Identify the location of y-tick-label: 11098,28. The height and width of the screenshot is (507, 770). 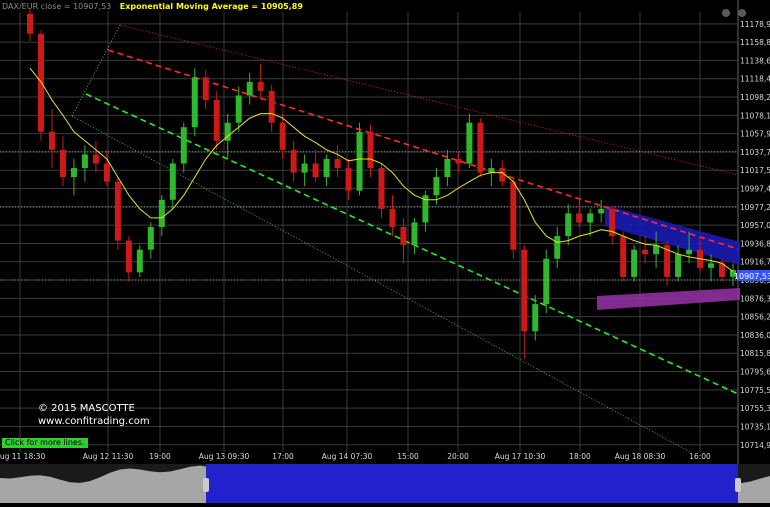
(755, 97).